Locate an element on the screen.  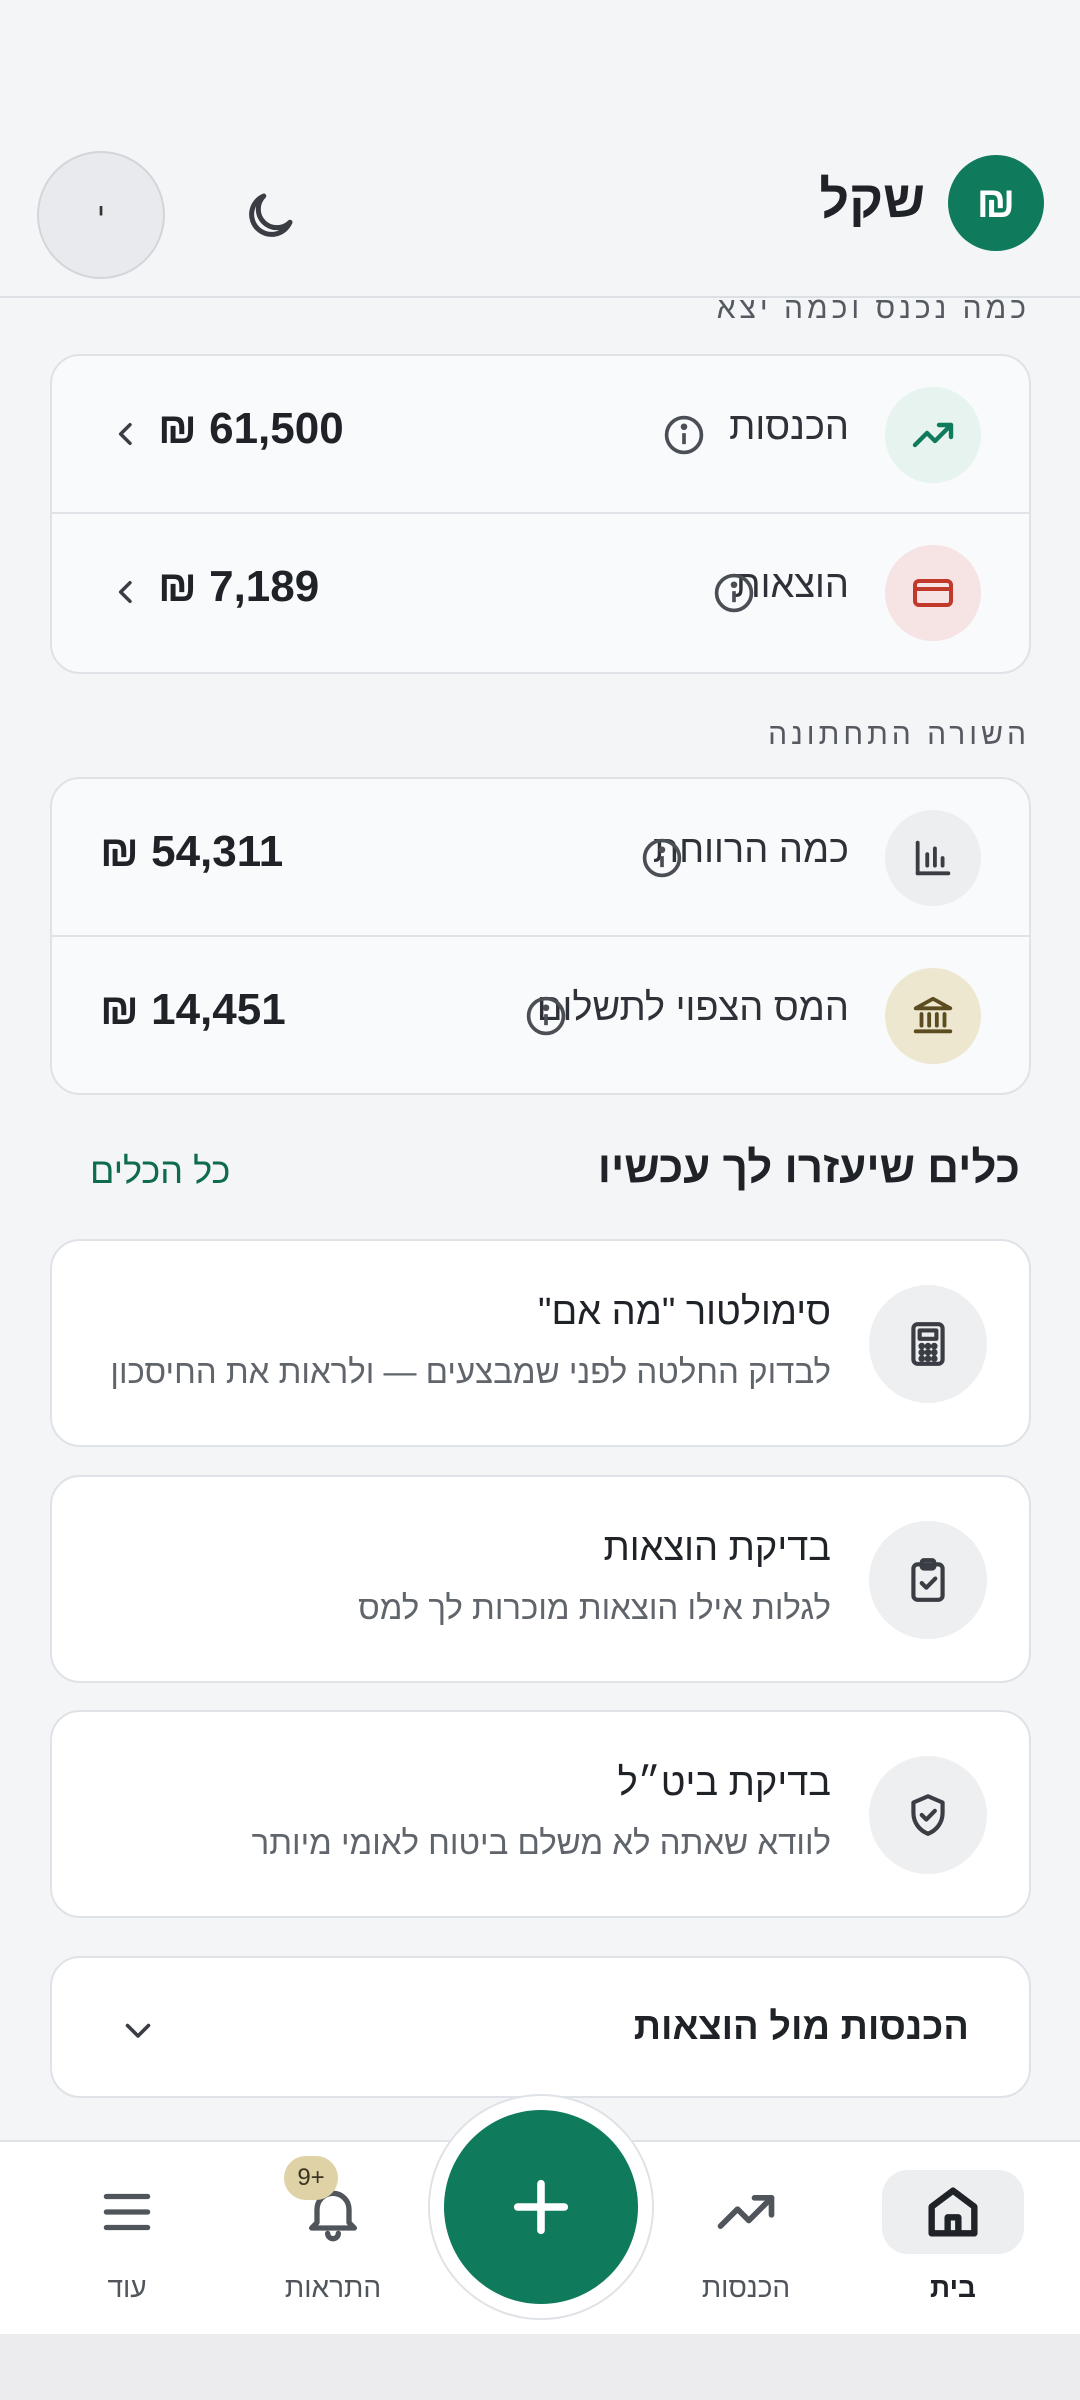
tool-title: סימולטור "מה אם" is located at coordinates (684, 1312).